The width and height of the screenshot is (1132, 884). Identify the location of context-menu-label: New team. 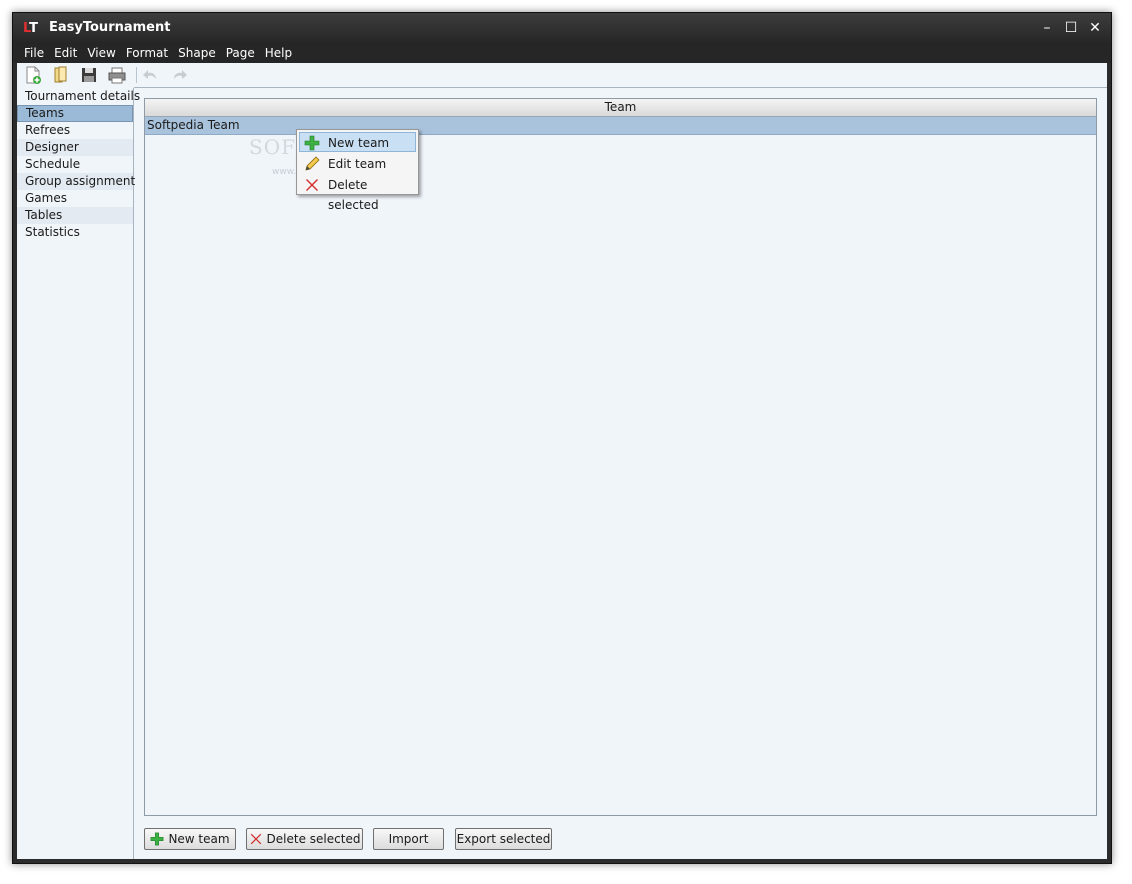
(359, 143).